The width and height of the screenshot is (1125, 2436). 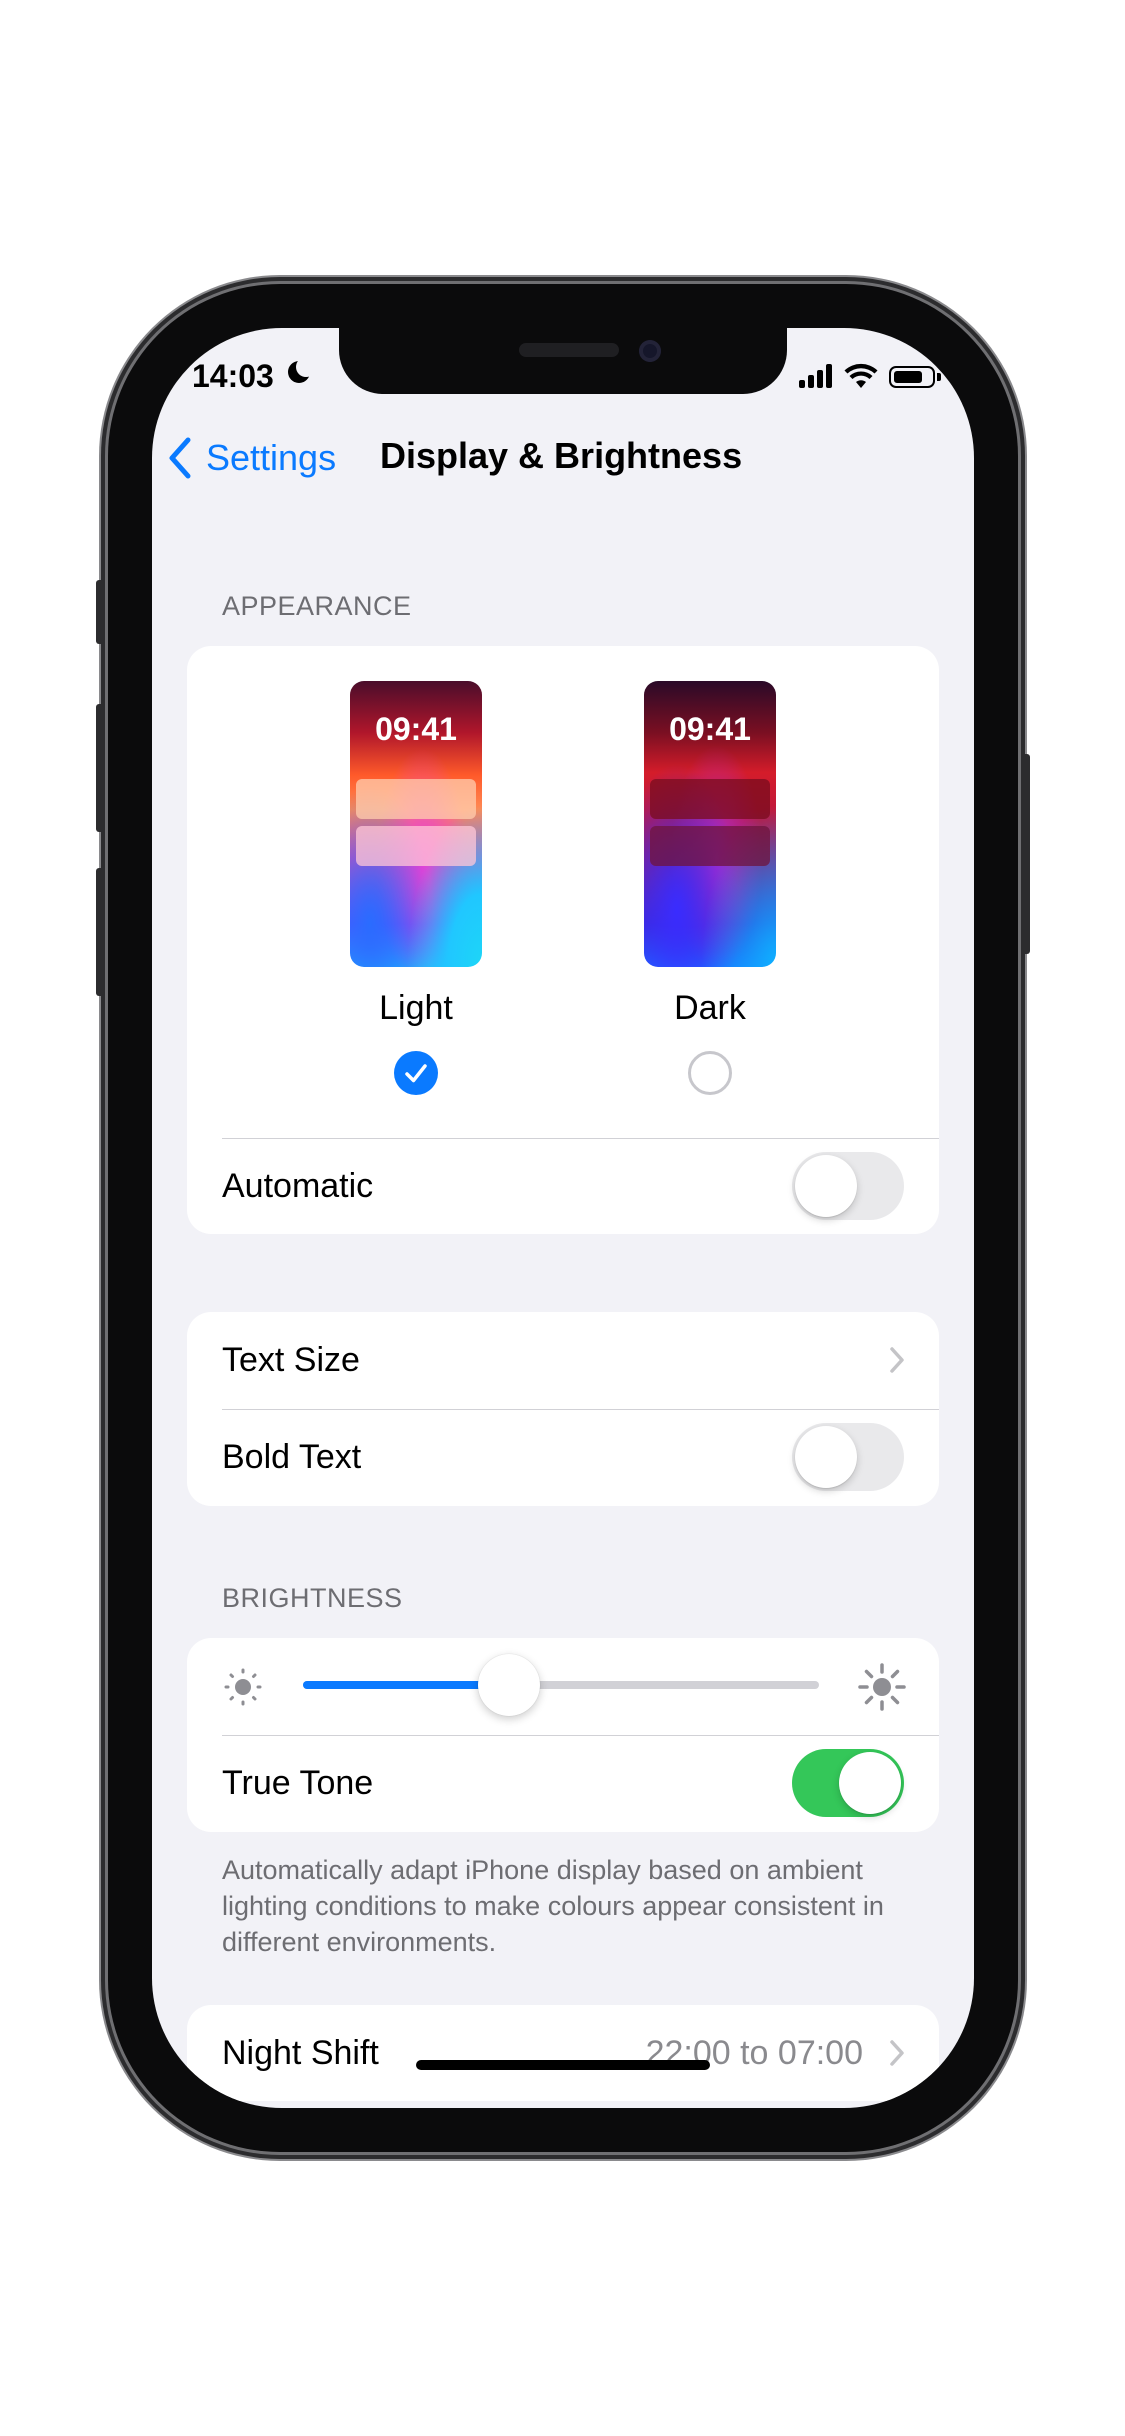 What do you see at coordinates (710, 729) in the screenshot?
I see `dark-preview-time: 09:41` at bounding box center [710, 729].